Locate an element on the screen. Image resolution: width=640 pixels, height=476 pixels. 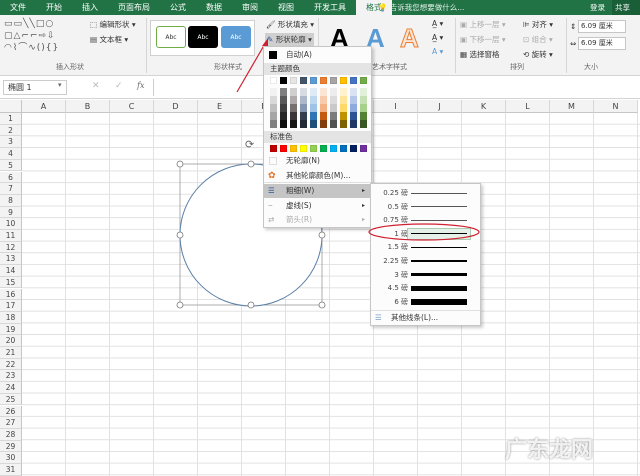
weight-option: 0.25 磅 is located at coordinates (425, 193).